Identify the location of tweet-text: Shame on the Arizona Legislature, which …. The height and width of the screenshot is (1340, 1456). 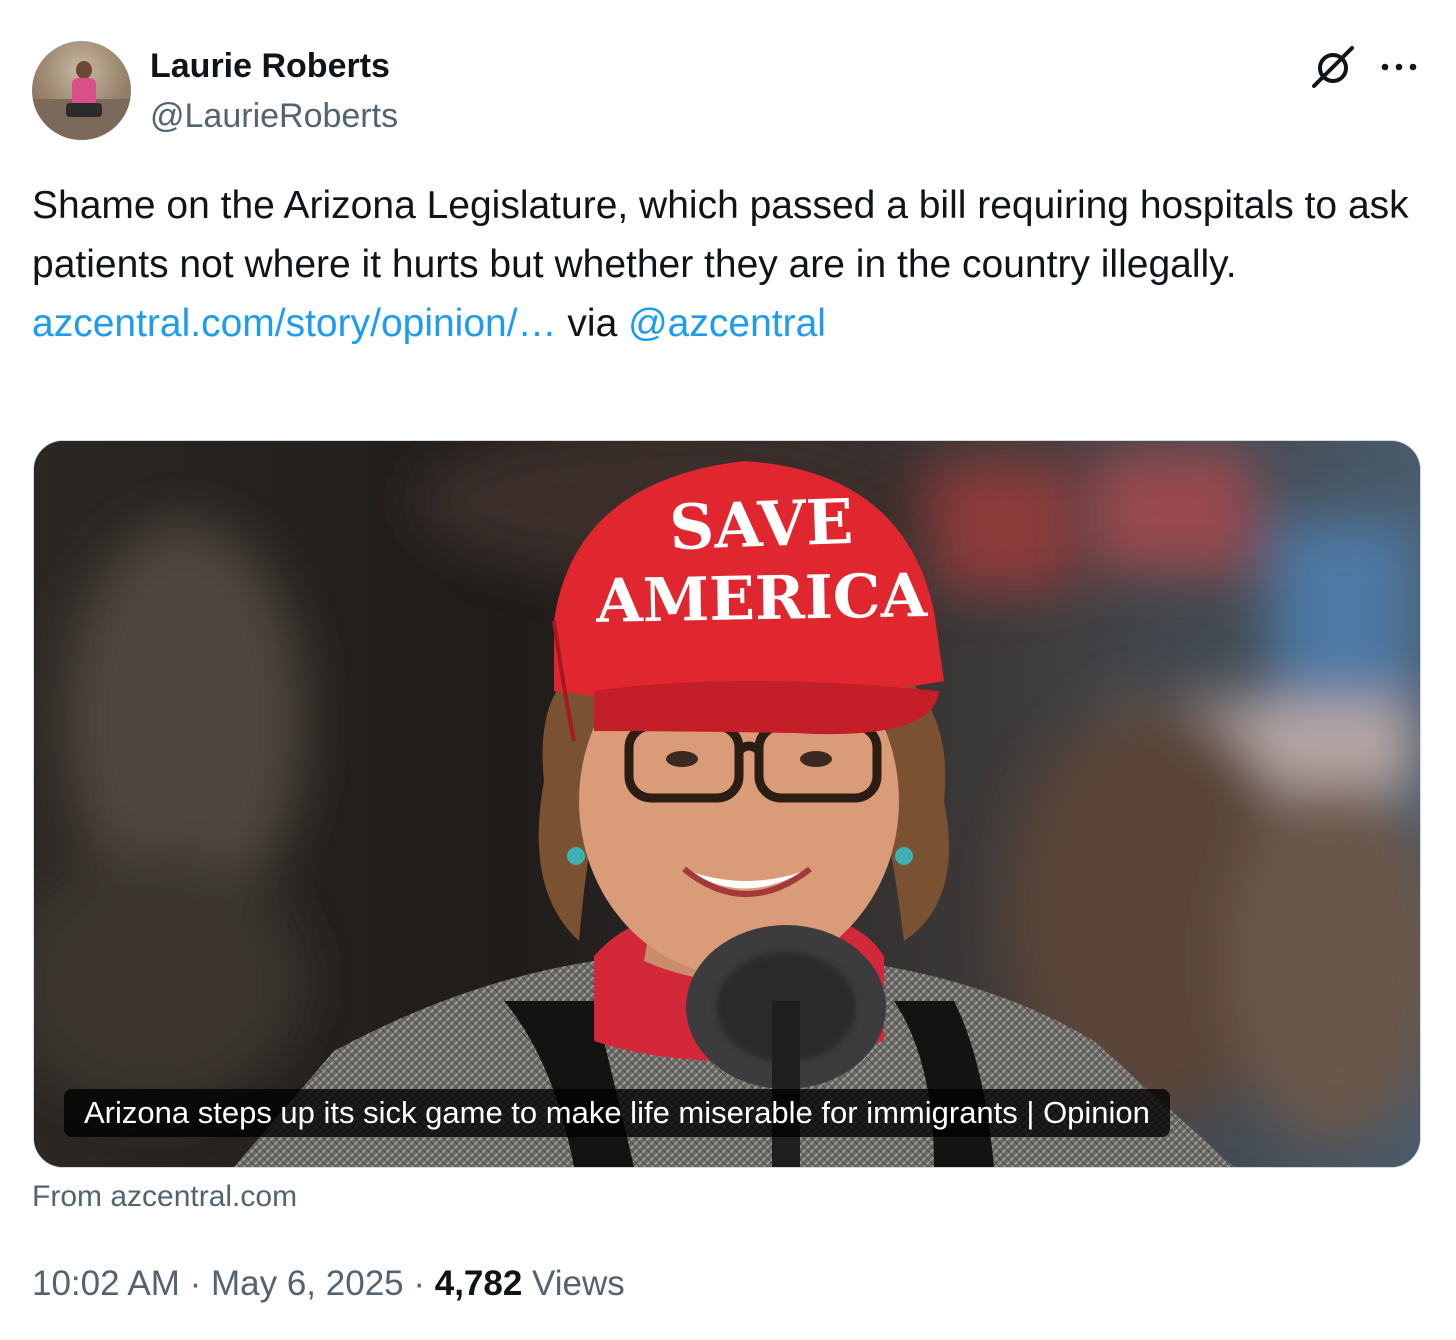
(720, 235).